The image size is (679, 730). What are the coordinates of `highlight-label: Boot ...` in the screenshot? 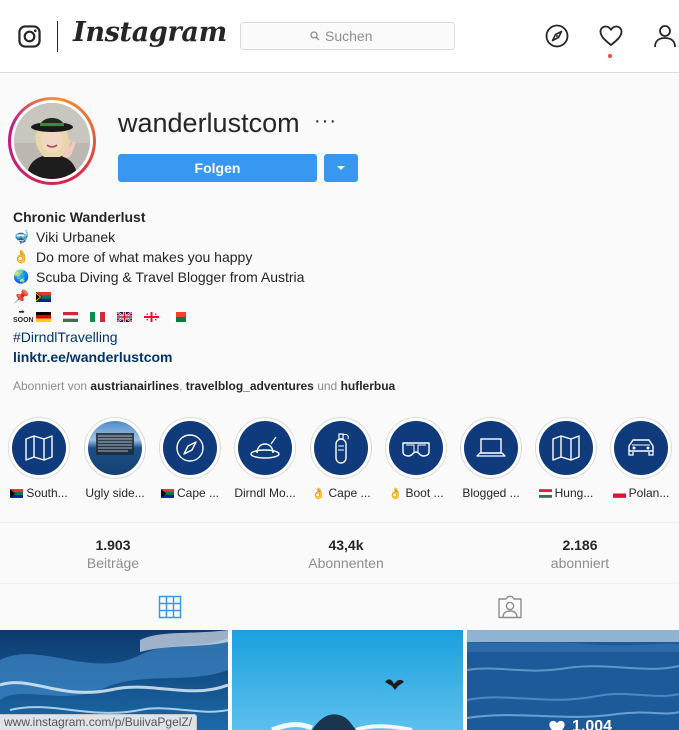 It's located at (424, 493).